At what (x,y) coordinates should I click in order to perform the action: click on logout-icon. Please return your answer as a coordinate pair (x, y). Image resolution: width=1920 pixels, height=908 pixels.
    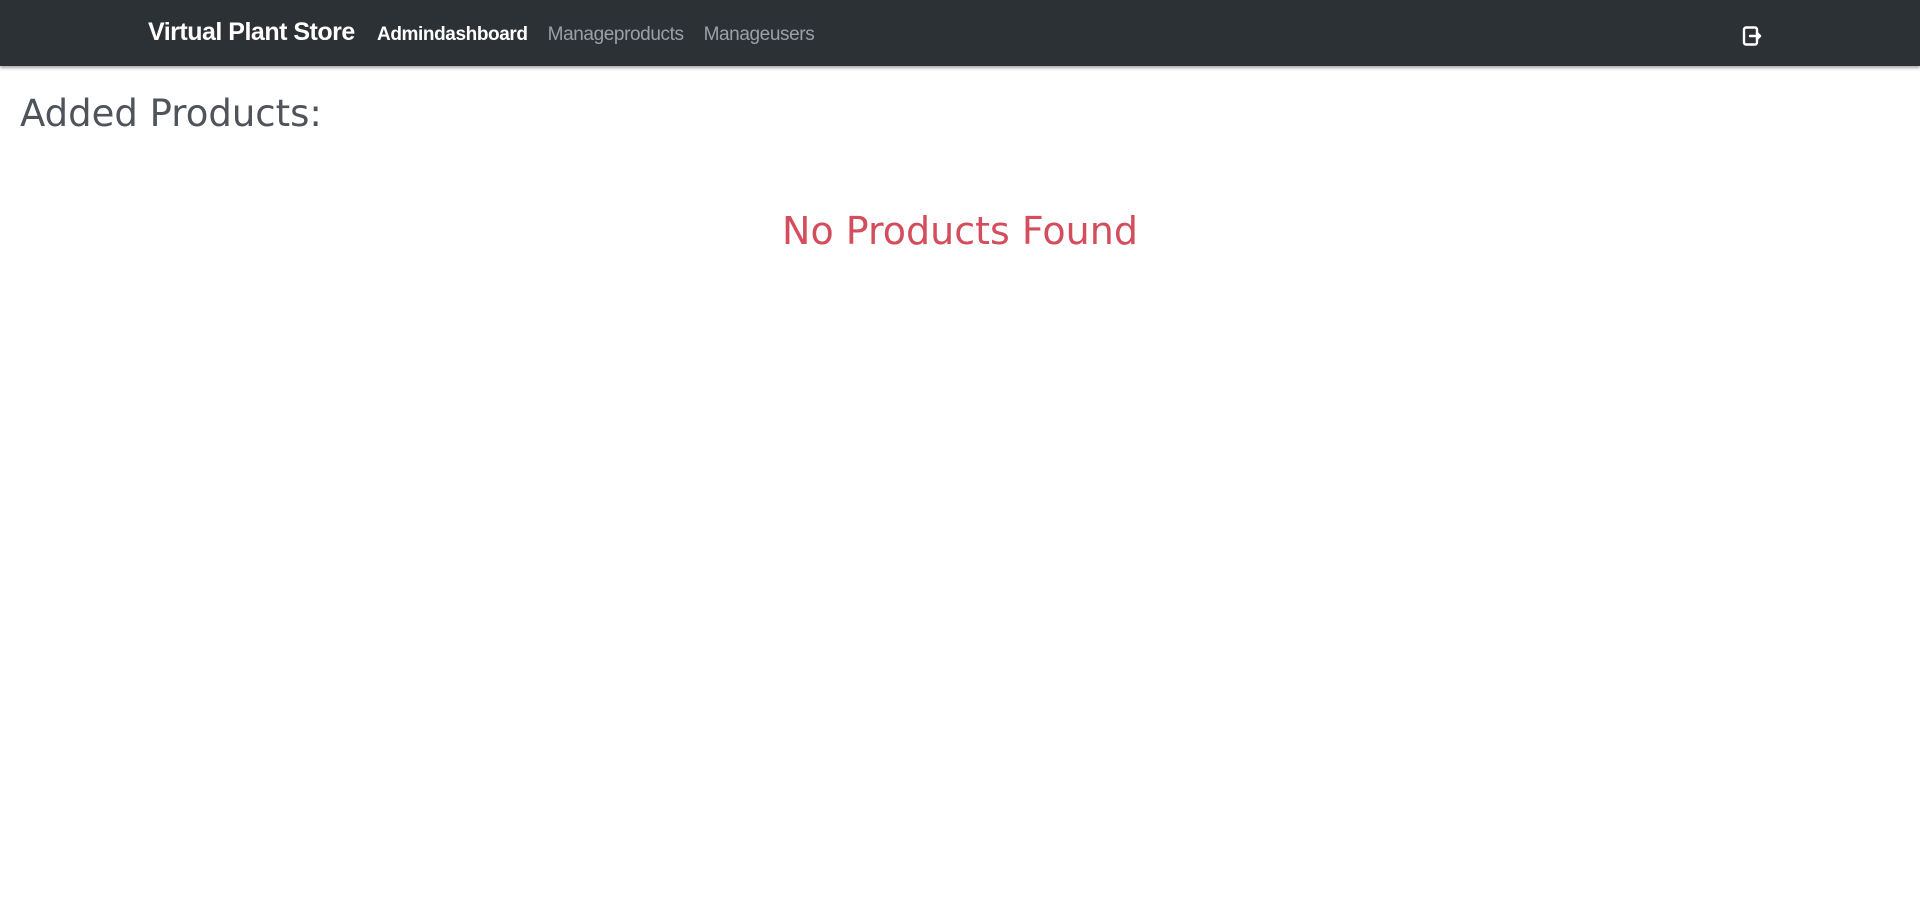
    Looking at the image, I should click on (1752, 36).